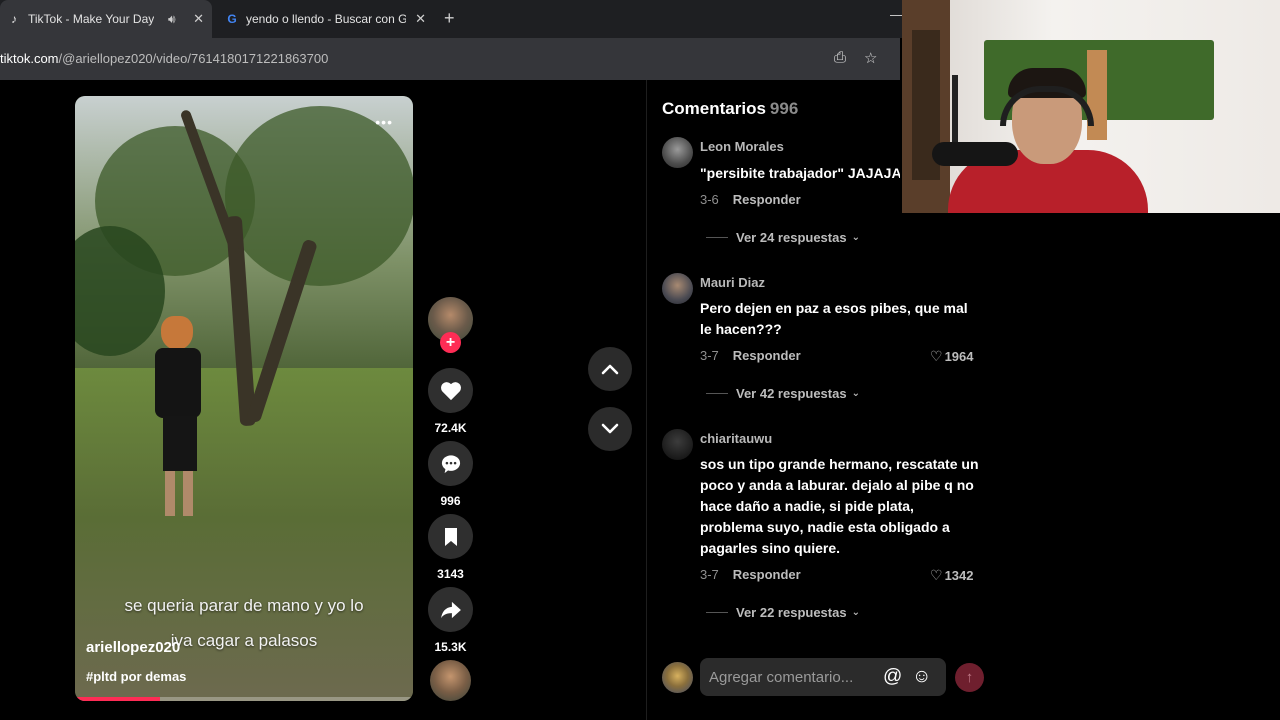 The height and width of the screenshot is (720, 1280). What do you see at coordinates (244, 605) in the screenshot?
I see `video-caption-line1: se queria parar de mano y yo lo` at bounding box center [244, 605].